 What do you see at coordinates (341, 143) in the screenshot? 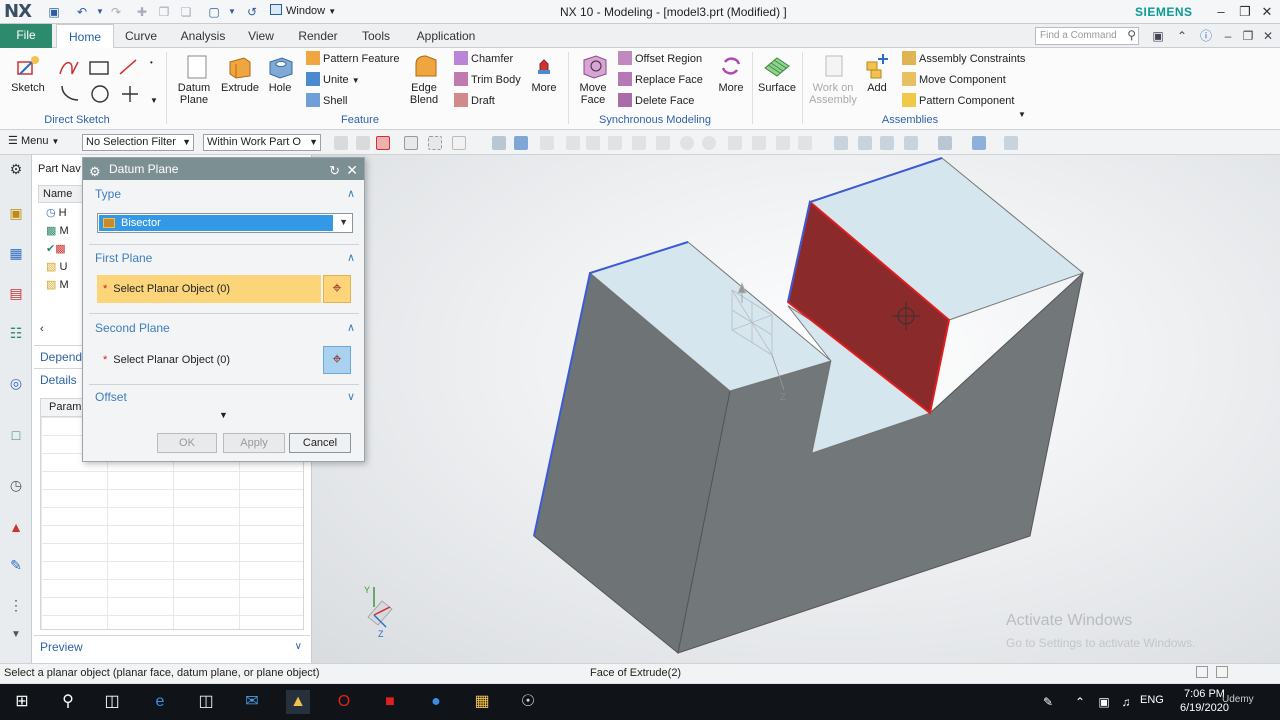
I see `snap-point-icon` at bounding box center [341, 143].